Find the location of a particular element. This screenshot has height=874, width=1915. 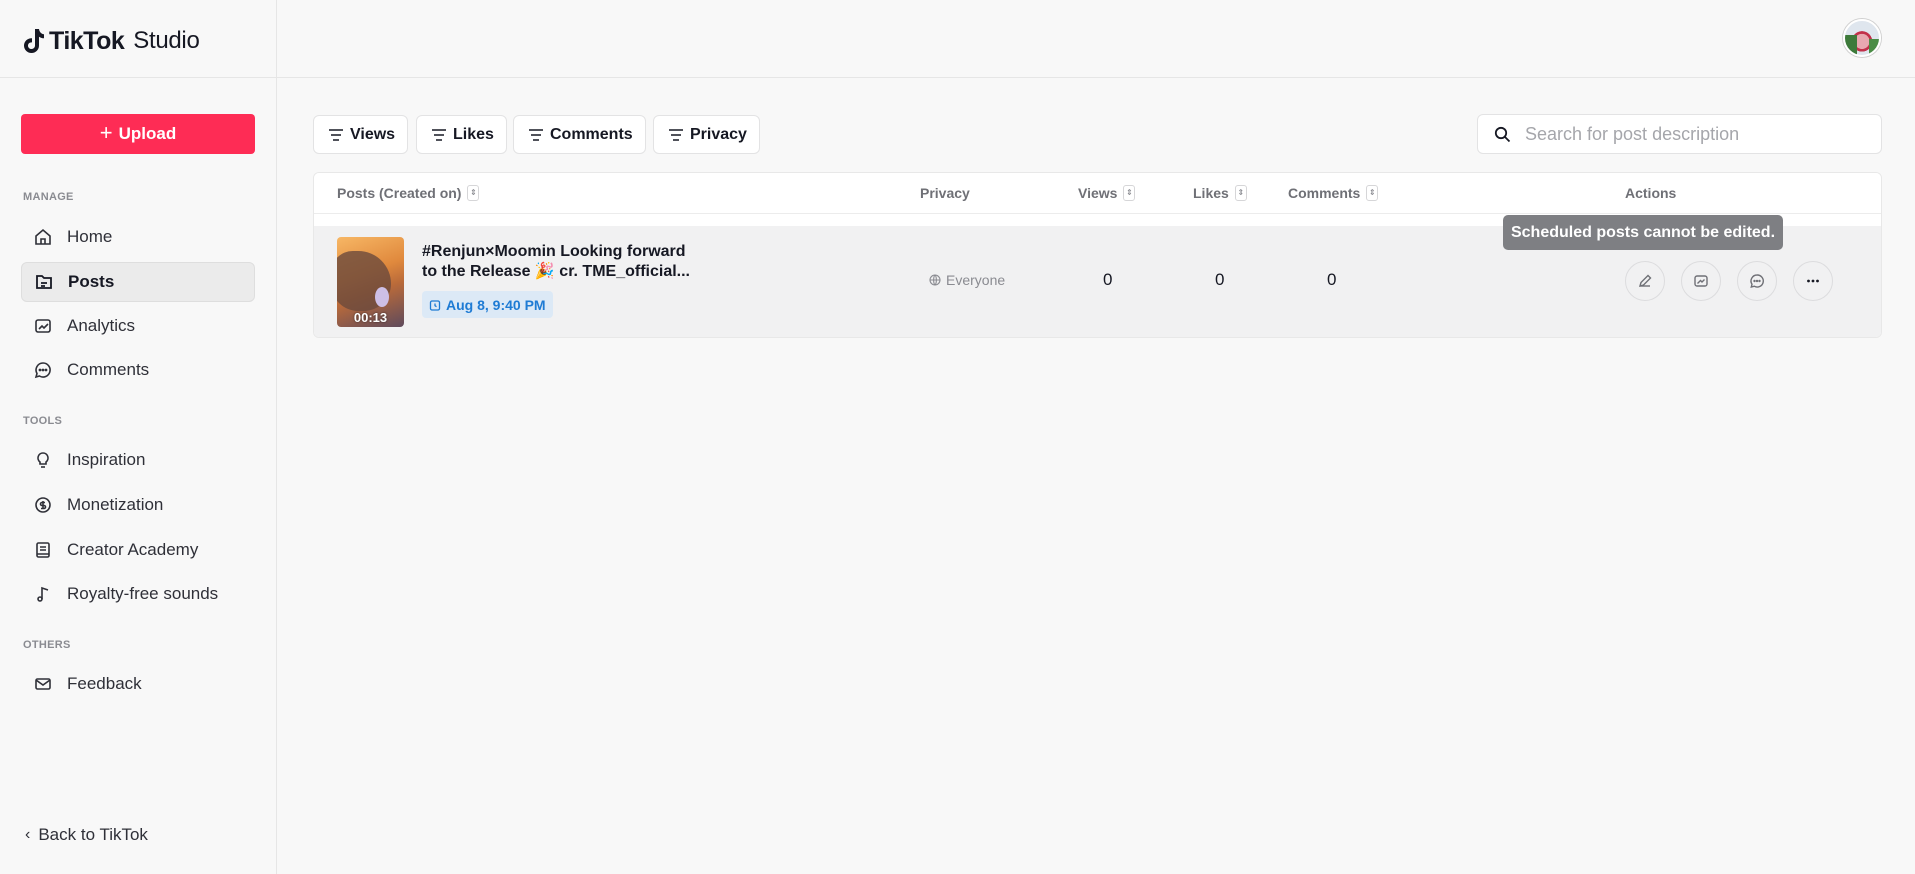

sidebar-item-creator-academy: Creator Academy is located at coordinates (138, 550).